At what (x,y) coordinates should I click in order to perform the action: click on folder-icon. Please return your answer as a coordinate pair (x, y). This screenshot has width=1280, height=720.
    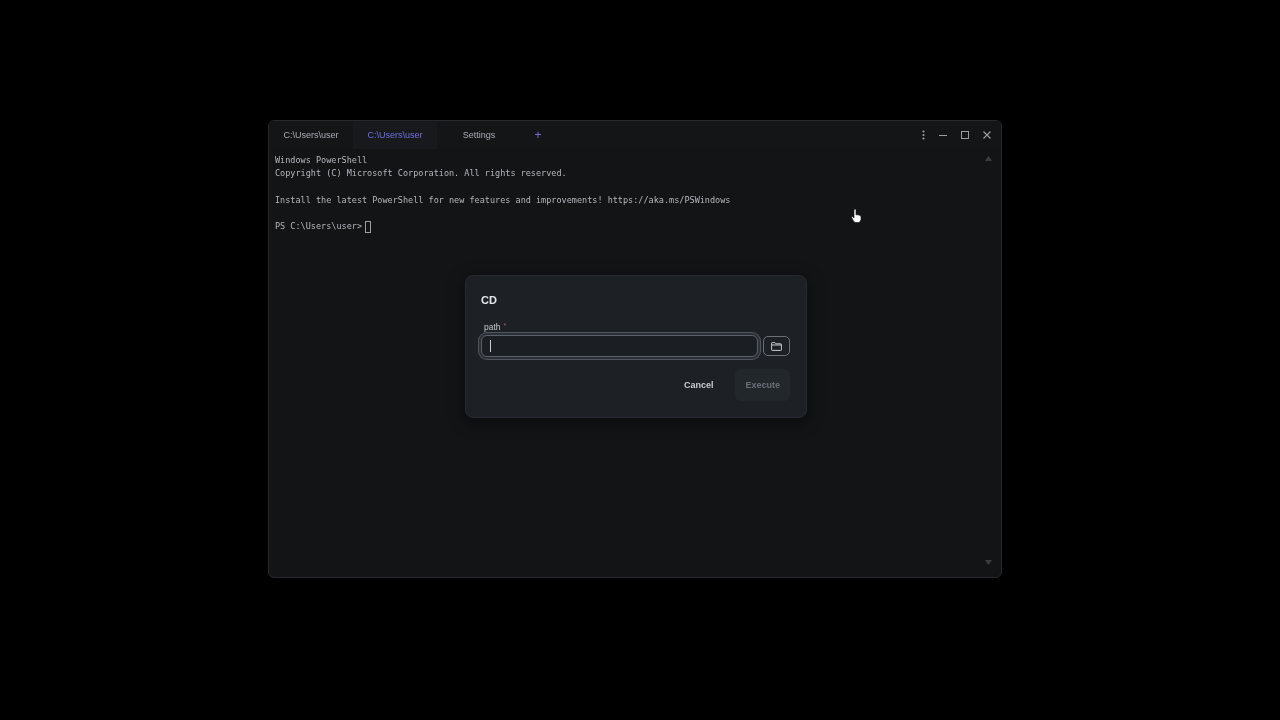
    Looking at the image, I should click on (776, 346).